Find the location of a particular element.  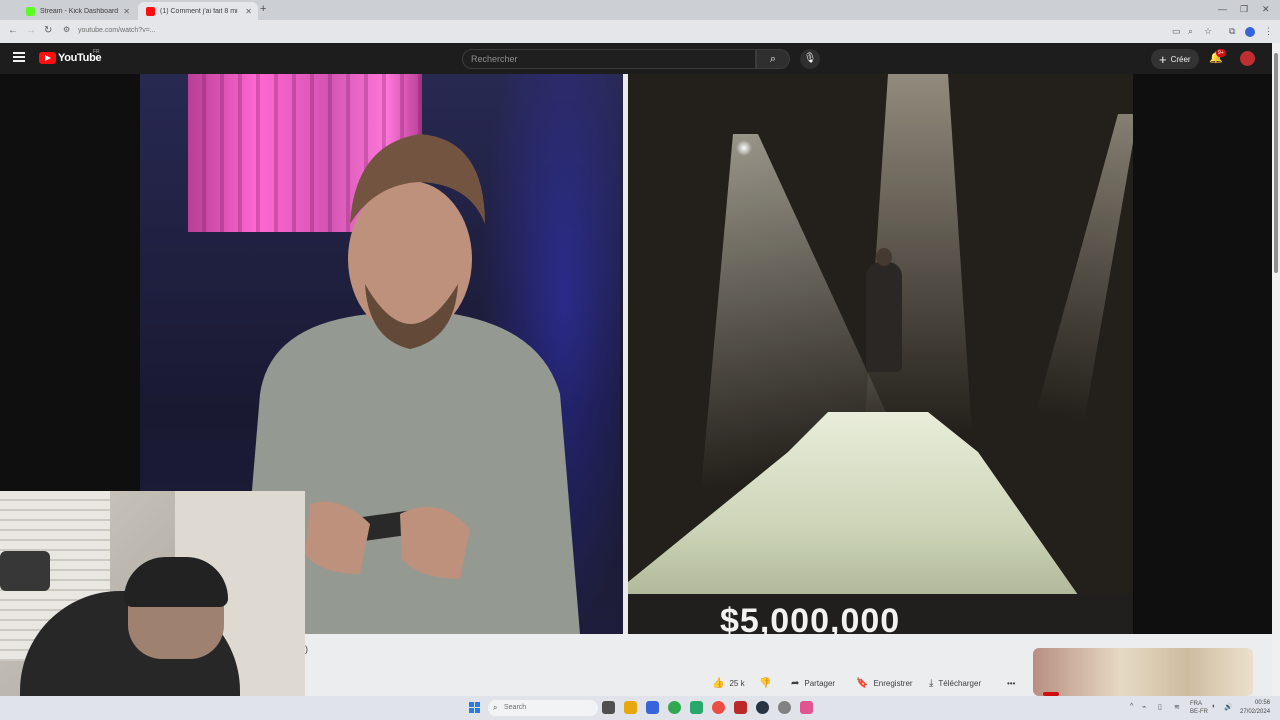

page-scrollbar is located at coordinates (1276, 369).